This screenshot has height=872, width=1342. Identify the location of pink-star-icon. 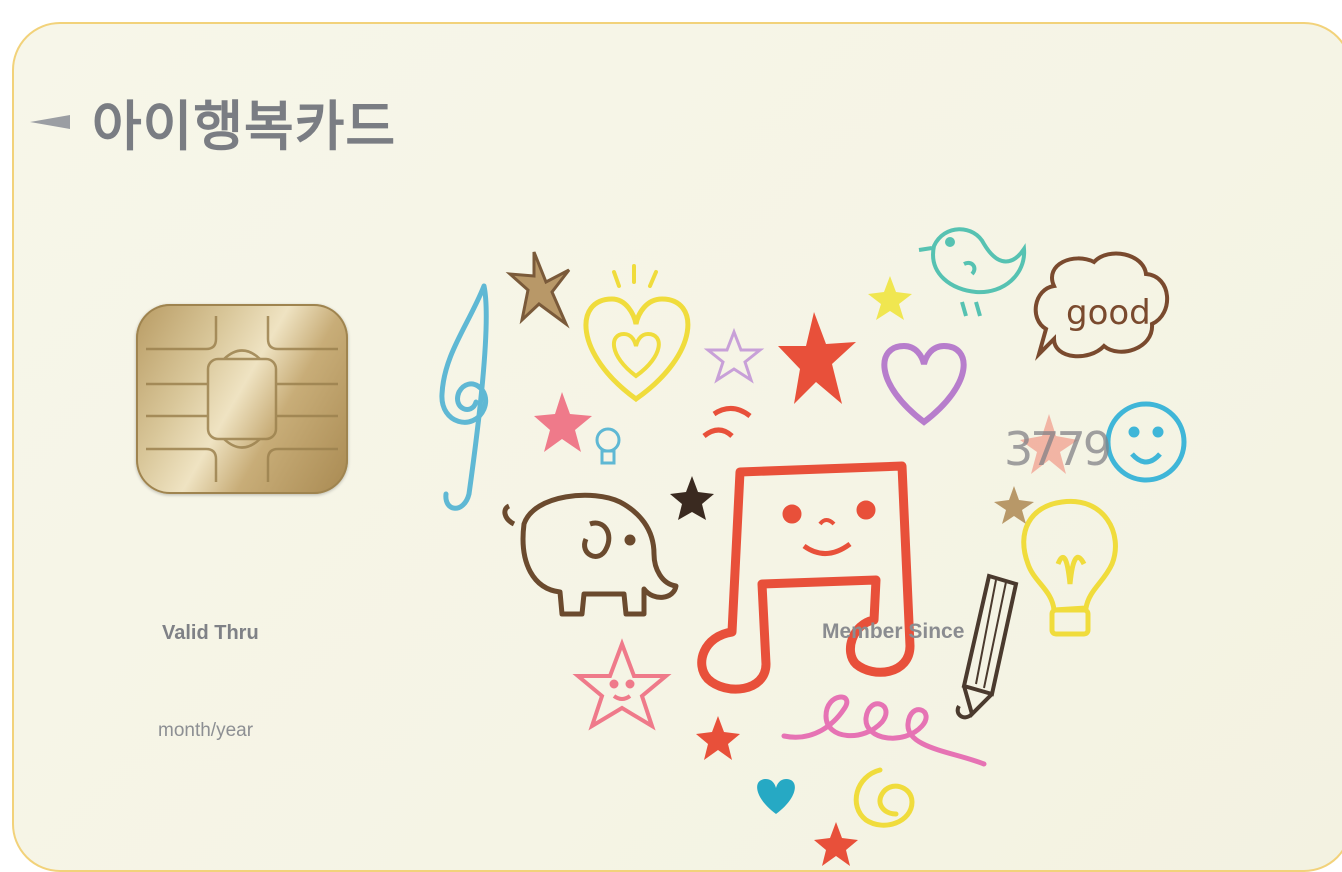
(563, 422).